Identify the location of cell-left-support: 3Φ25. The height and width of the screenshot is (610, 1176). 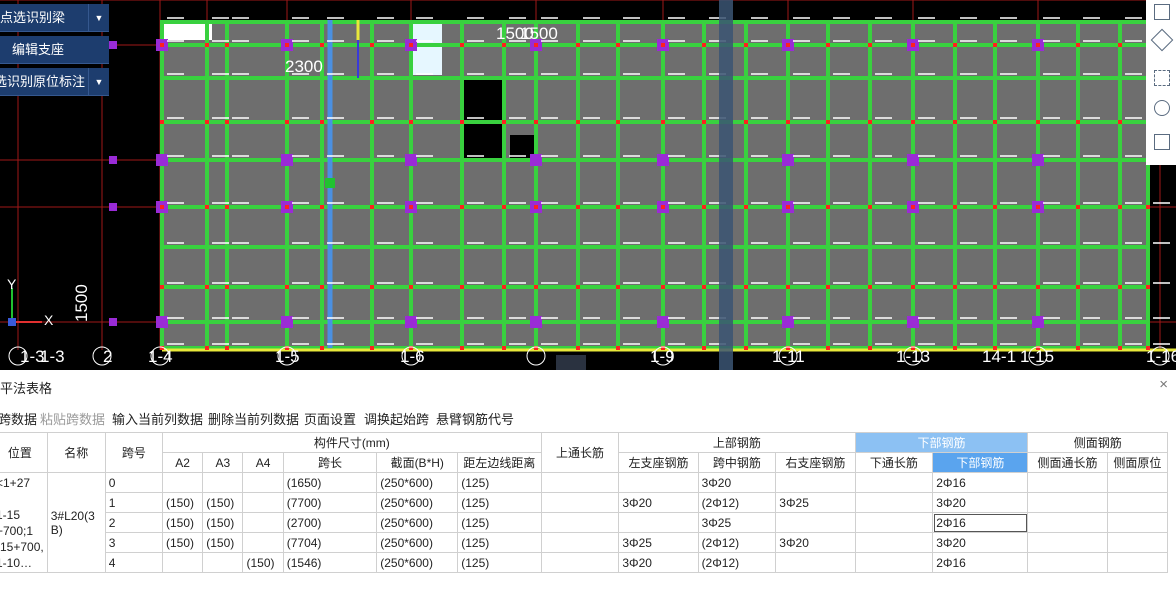
(658, 542).